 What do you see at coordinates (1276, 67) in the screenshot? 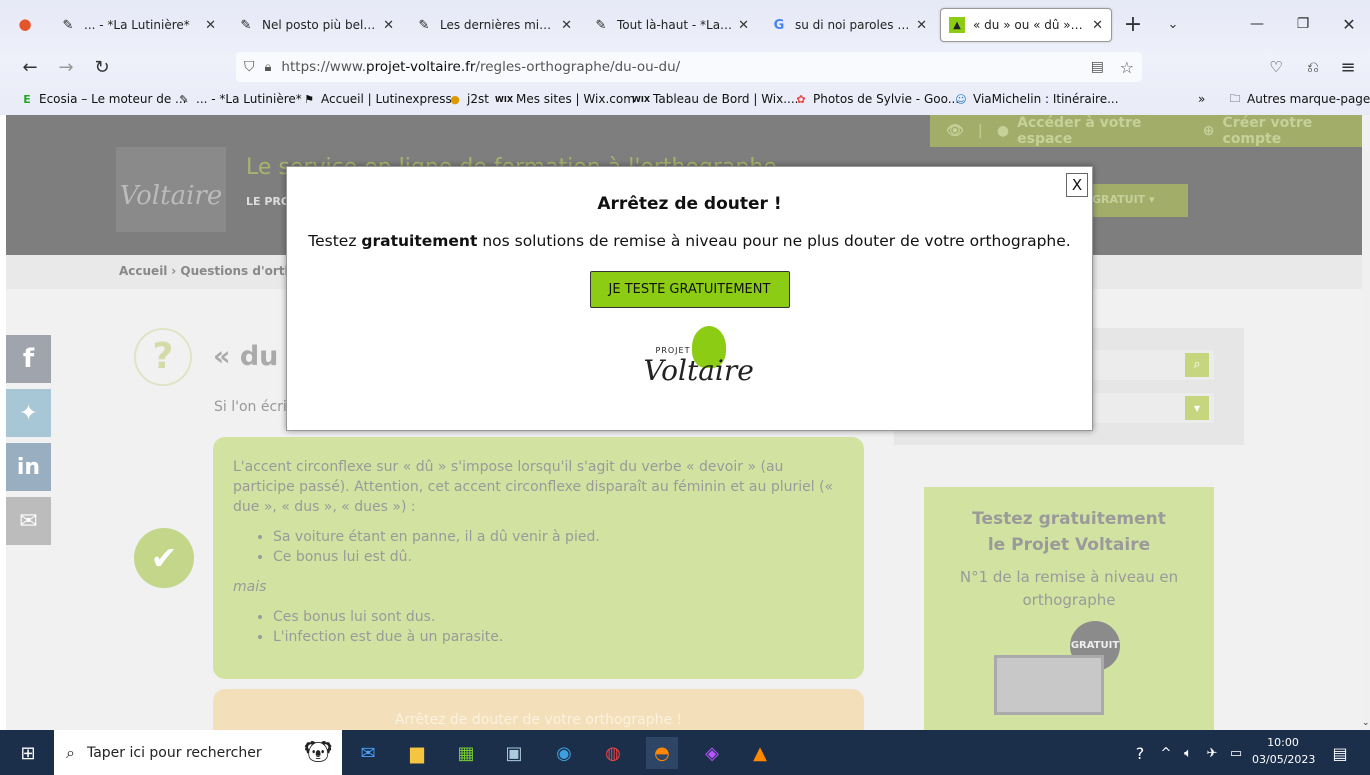
I see `pocket-icon: ♡` at bounding box center [1276, 67].